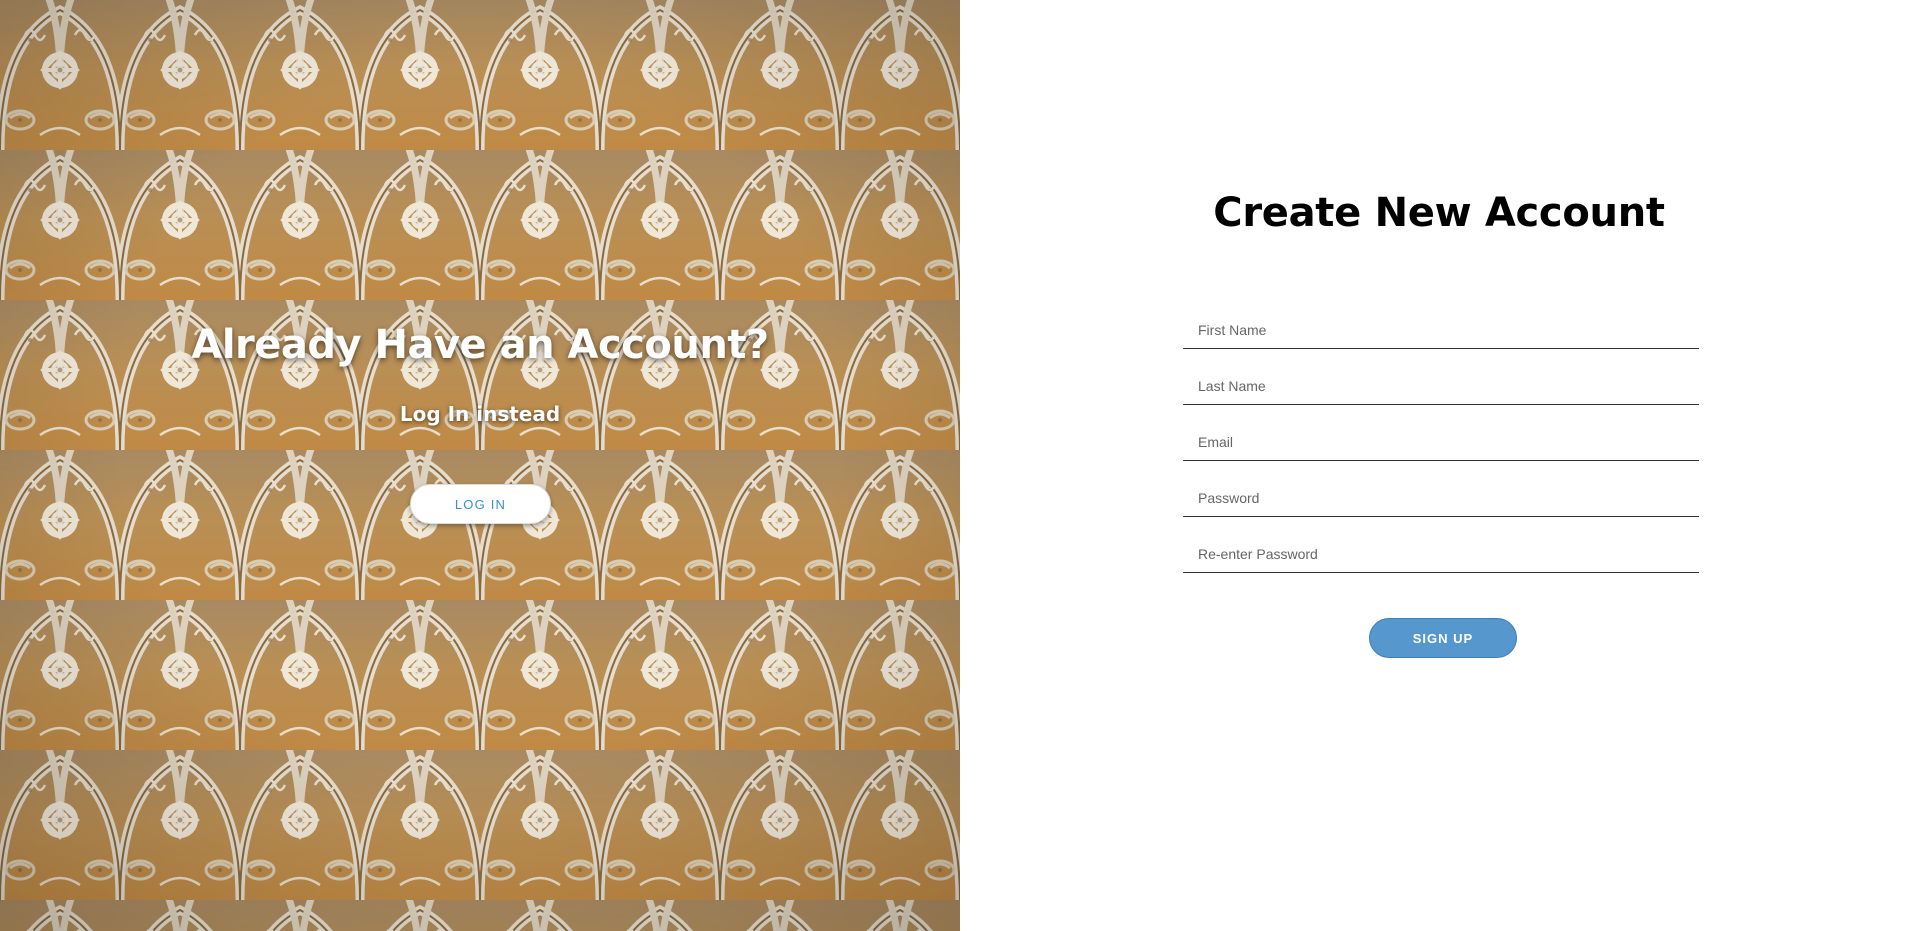 The width and height of the screenshot is (1918, 931). I want to click on password-field, so click(1441, 494).